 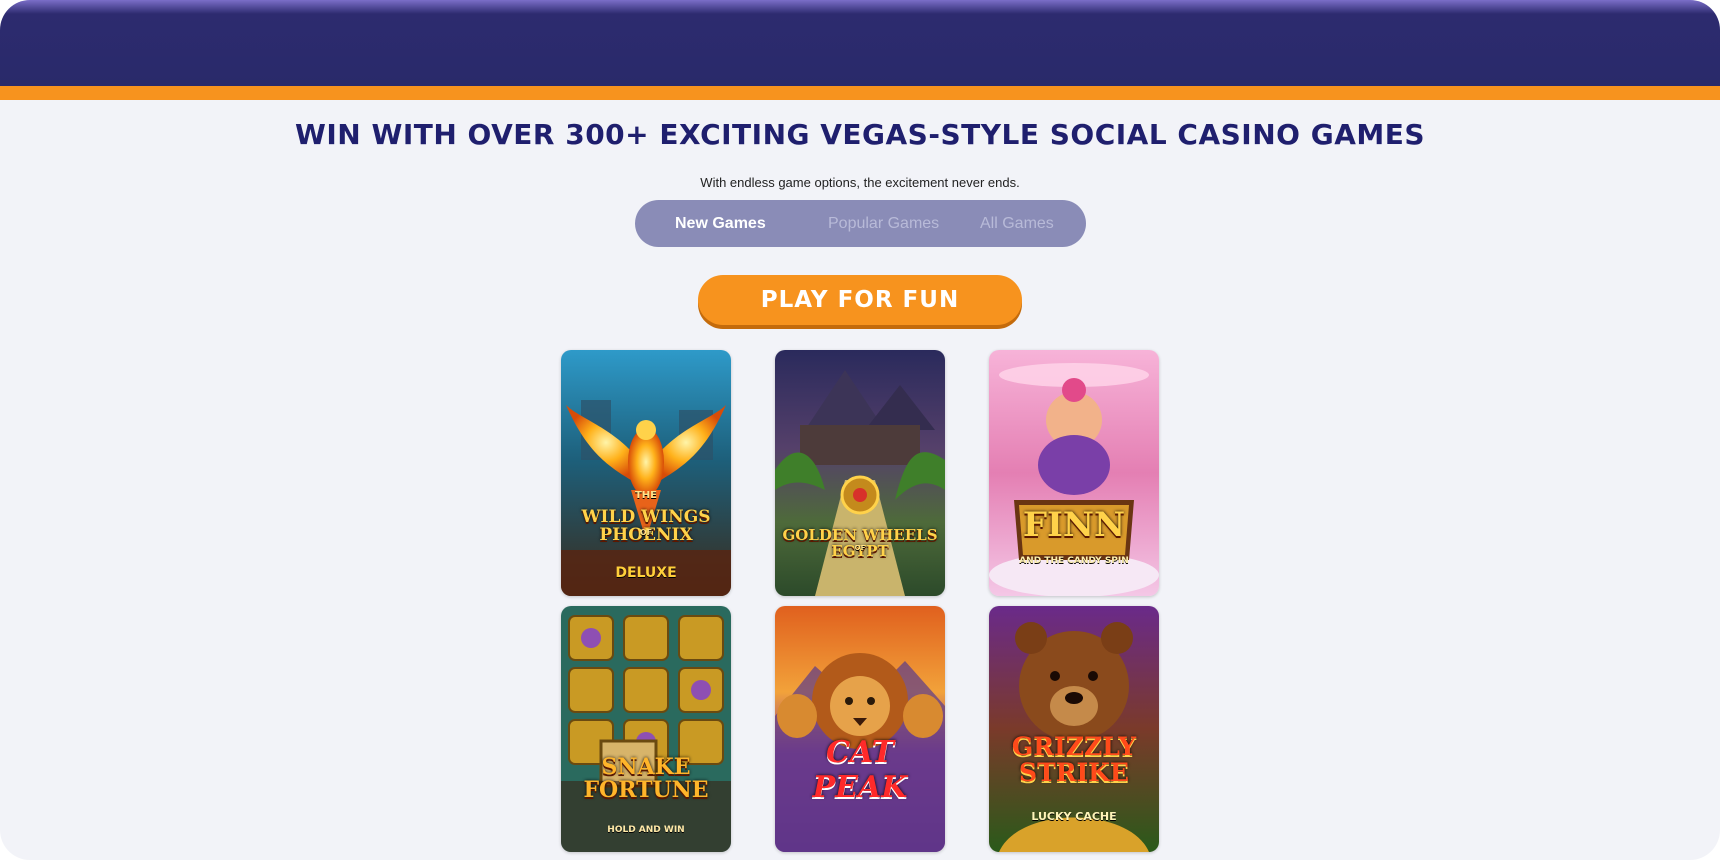 I want to click on game-card-cat-peak: CAT PEAK, so click(x=860, y=729).